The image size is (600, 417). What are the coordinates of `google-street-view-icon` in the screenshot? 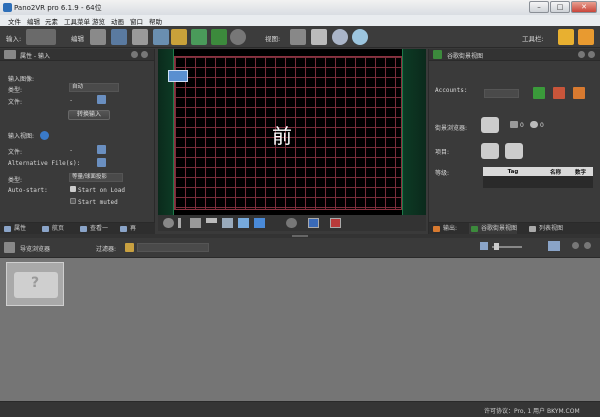 It's located at (219, 37).